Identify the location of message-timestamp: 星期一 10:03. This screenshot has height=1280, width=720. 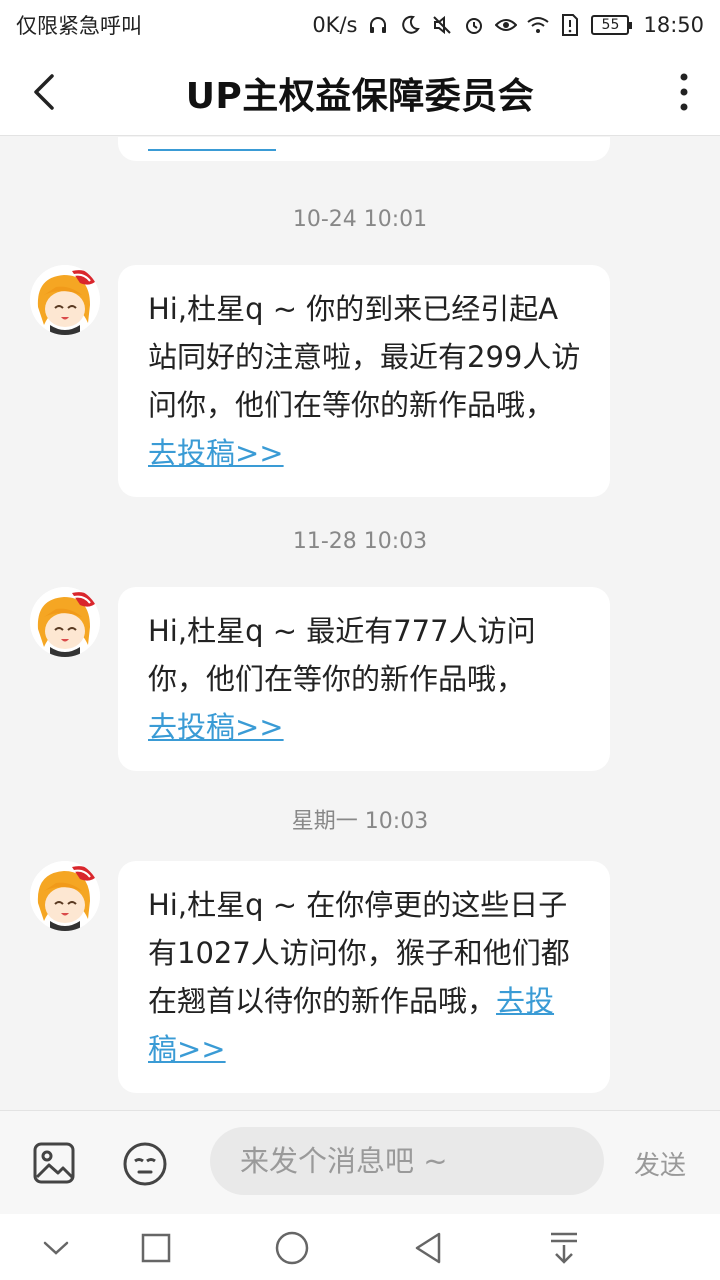
(360, 821).